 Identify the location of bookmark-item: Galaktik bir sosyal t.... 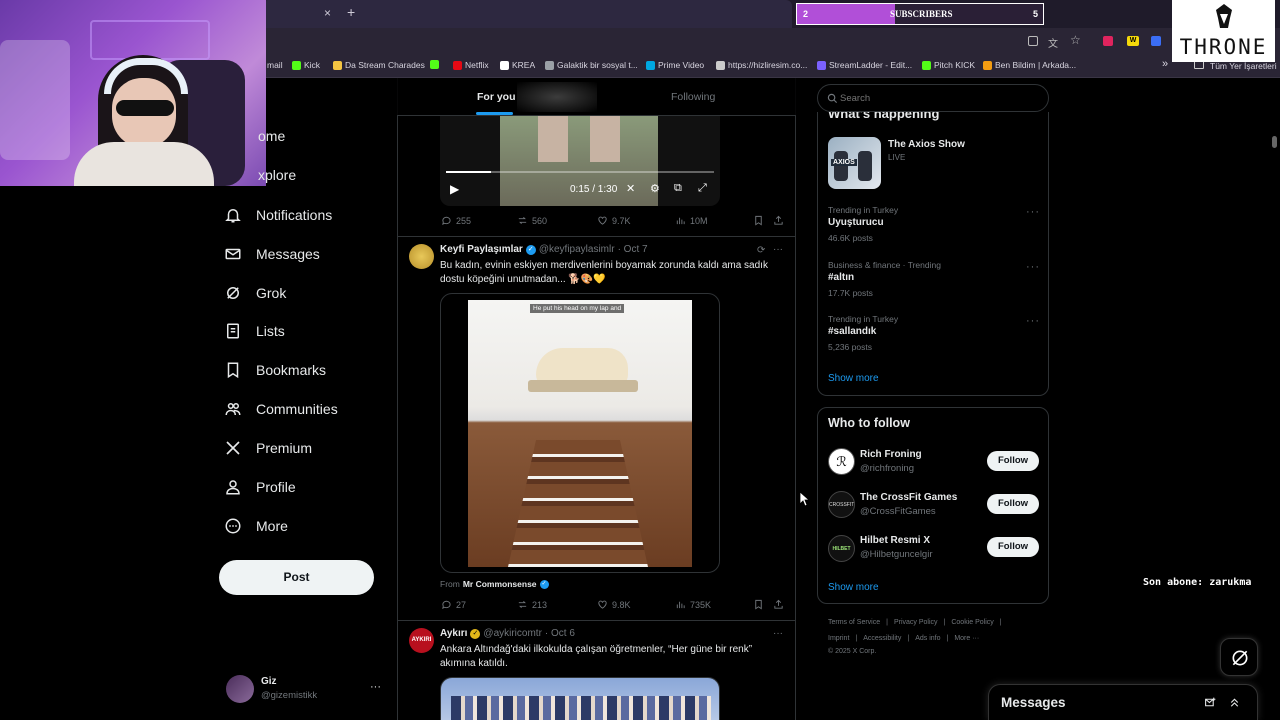
(591, 65).